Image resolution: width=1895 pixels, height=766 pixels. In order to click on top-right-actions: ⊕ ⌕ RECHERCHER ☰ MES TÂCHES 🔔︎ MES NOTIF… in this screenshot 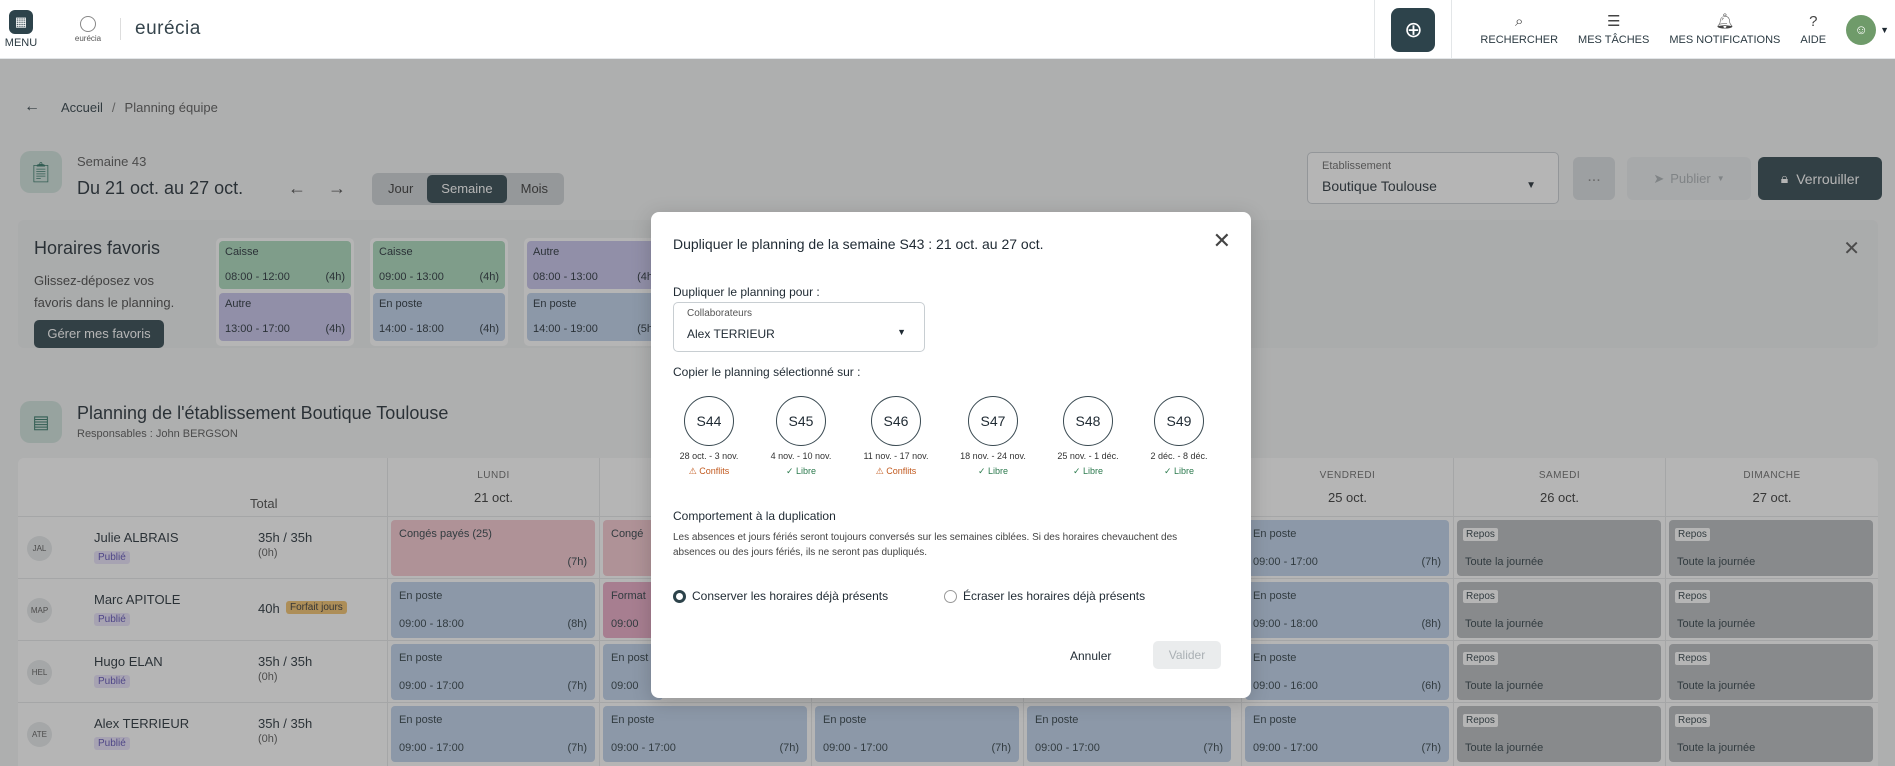, I will do `click(1634, 29)`.